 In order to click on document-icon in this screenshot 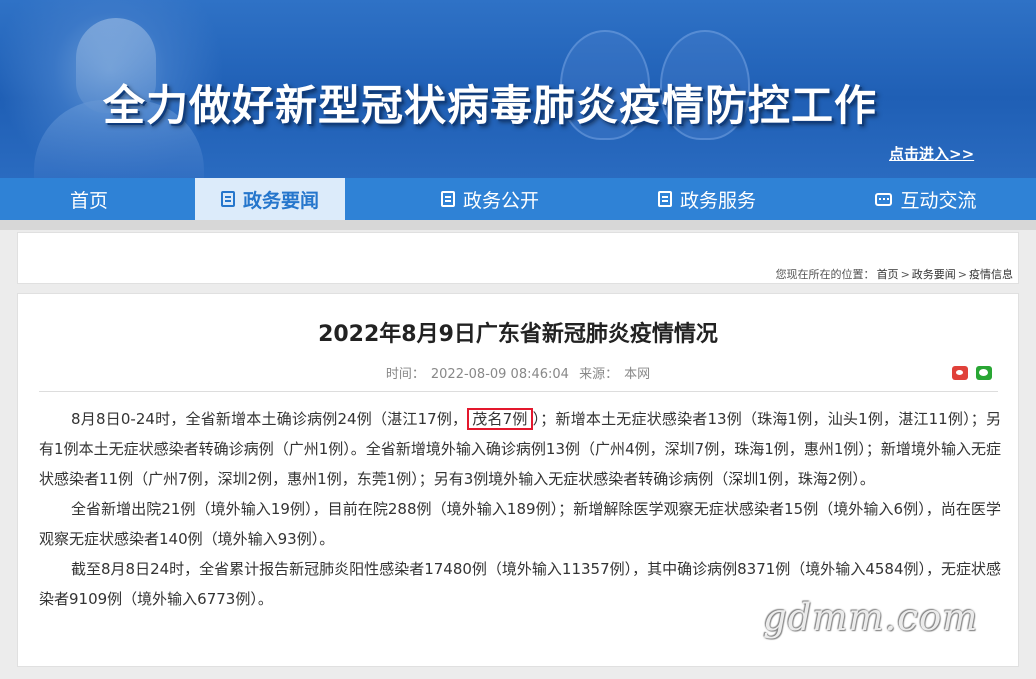, I will do `click(447, 199)`.